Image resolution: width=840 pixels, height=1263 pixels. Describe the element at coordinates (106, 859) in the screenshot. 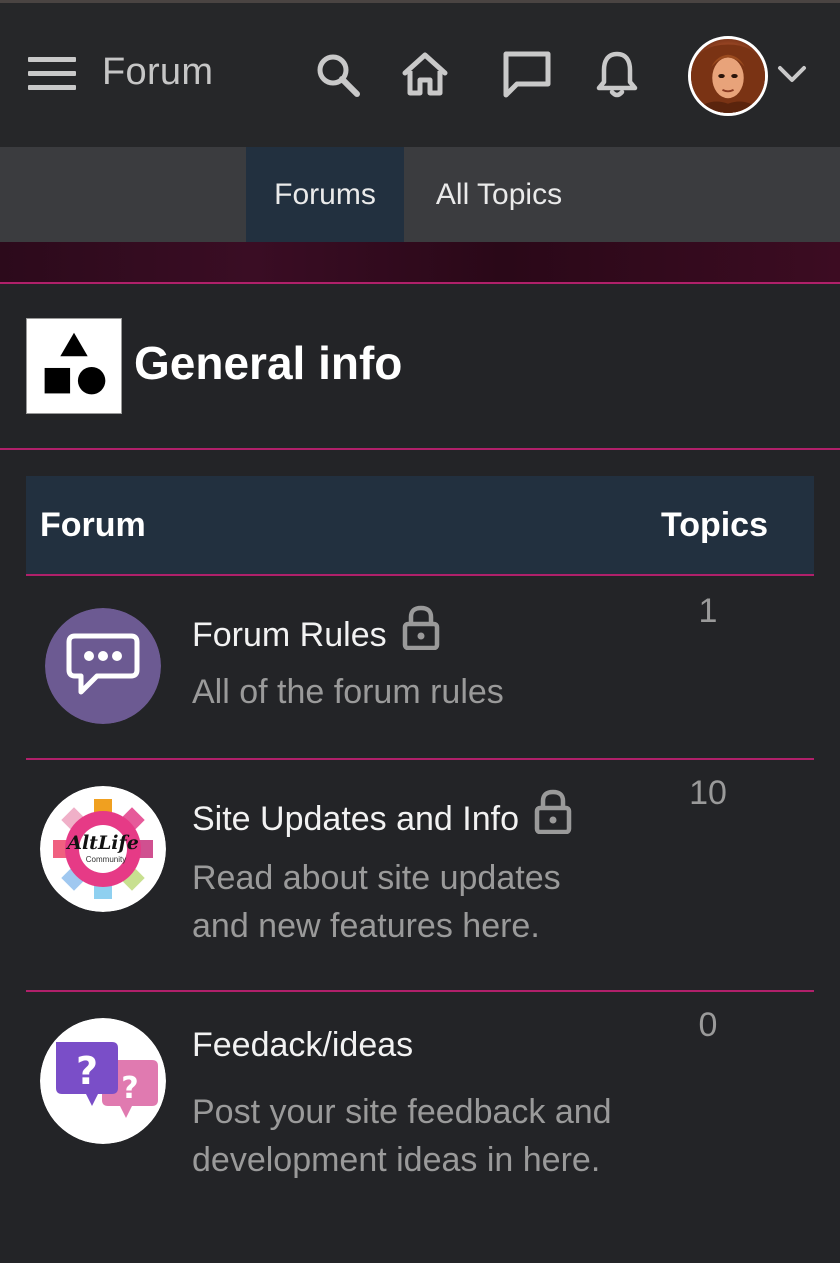

I see `logo-subtext: Community` at that location.